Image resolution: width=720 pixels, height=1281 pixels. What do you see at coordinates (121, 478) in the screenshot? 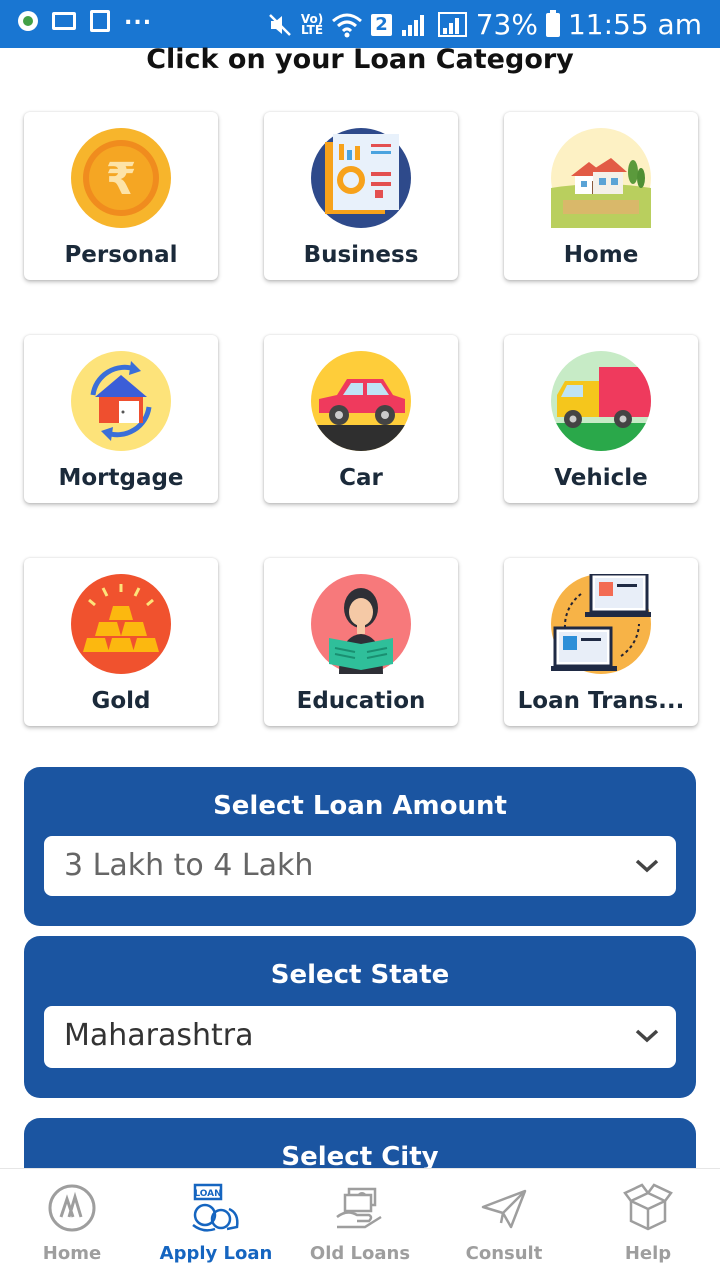
I see `category-label: Mortgage` at bounding box center [121, 478].